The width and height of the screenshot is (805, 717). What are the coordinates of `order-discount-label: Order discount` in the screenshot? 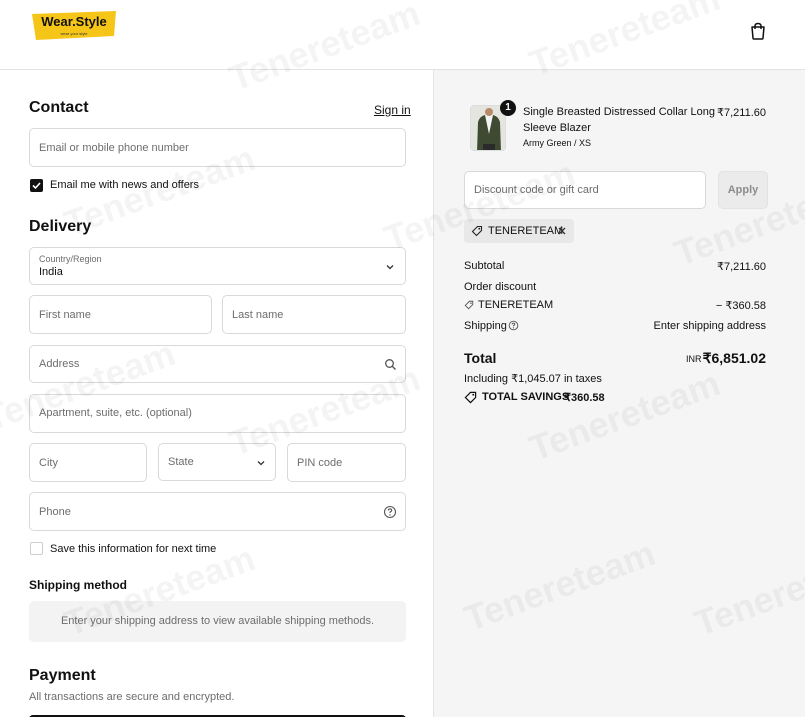 It's located at (500, 287).